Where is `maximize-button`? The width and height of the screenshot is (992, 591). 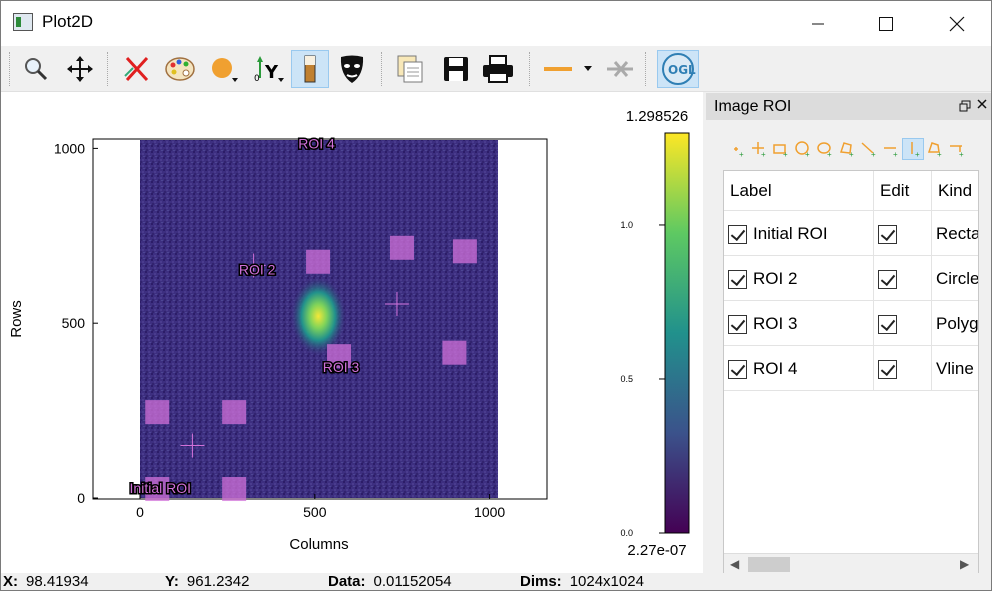
maximize-button is located at coordinates (886, 23).